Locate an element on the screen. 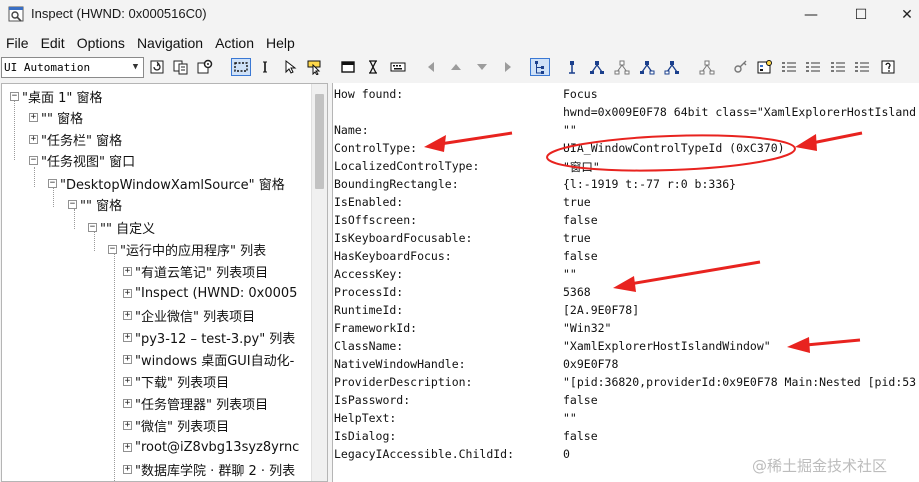  tree-node-label: "windows 桌面GUI自动化- is located at coordinates (215, 361).